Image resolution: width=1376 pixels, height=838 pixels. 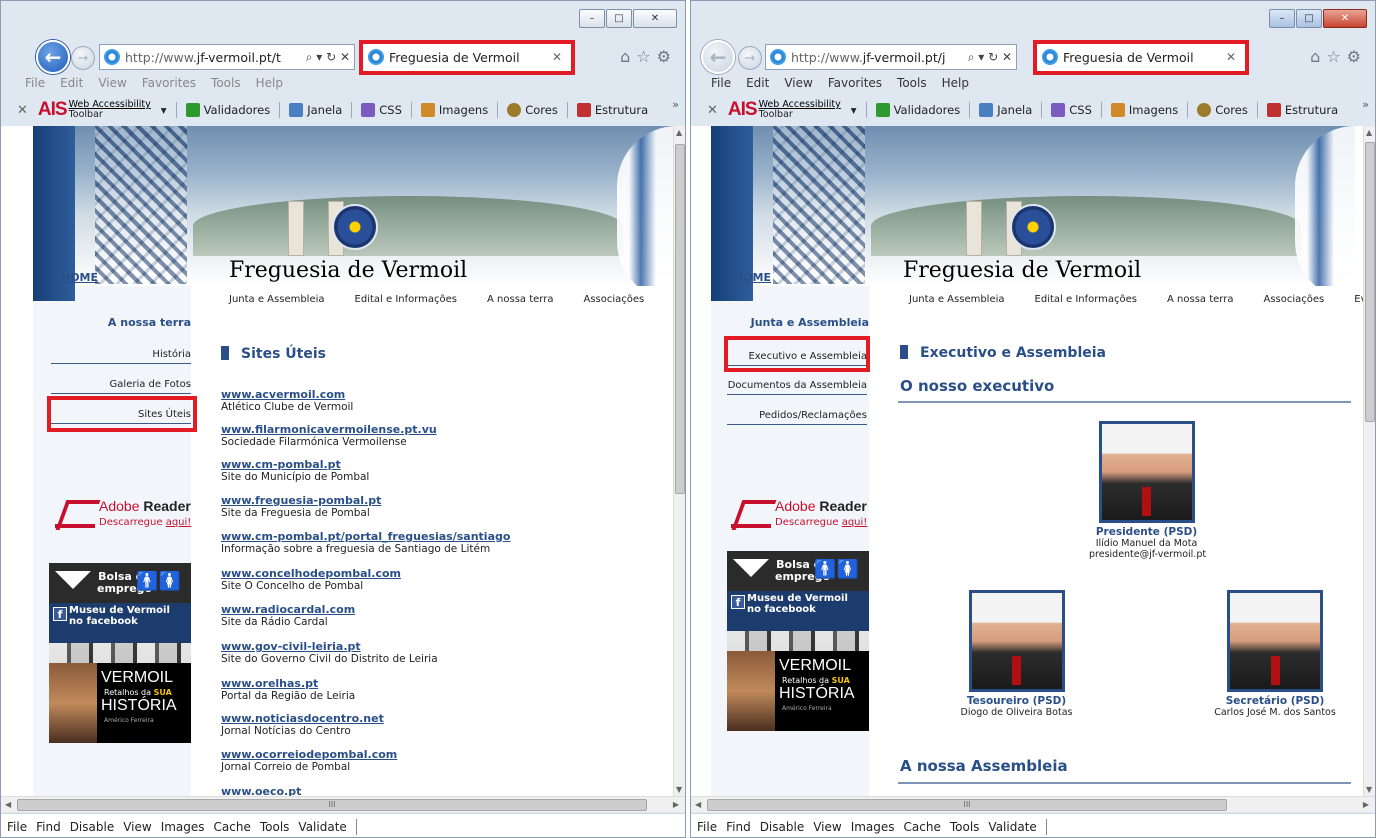 What do you see at coordinates (520, 299) in the screenshot?
I see `menu-terra: A nossa terra` at bounding box center [520, 299].